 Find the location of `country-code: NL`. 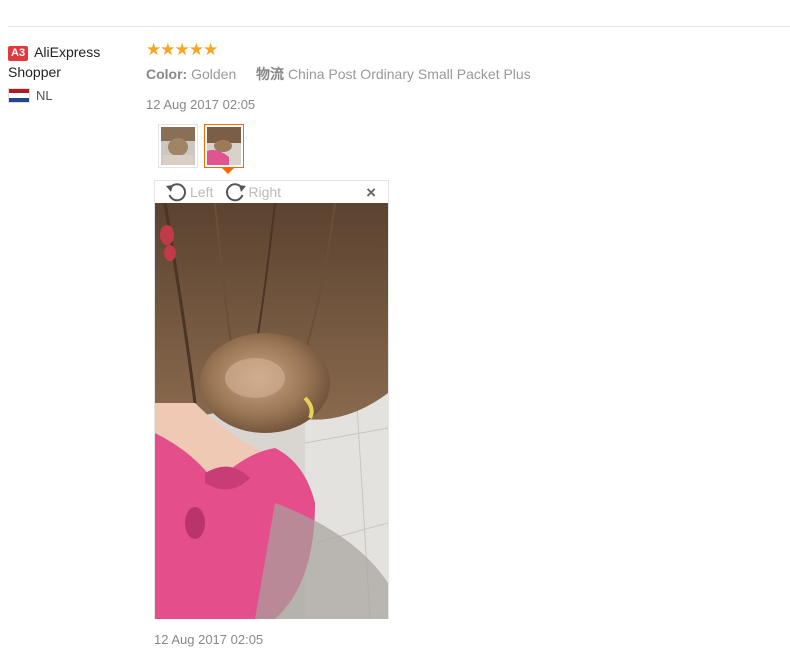

country-code: NL is located at coordinates (44, 95).